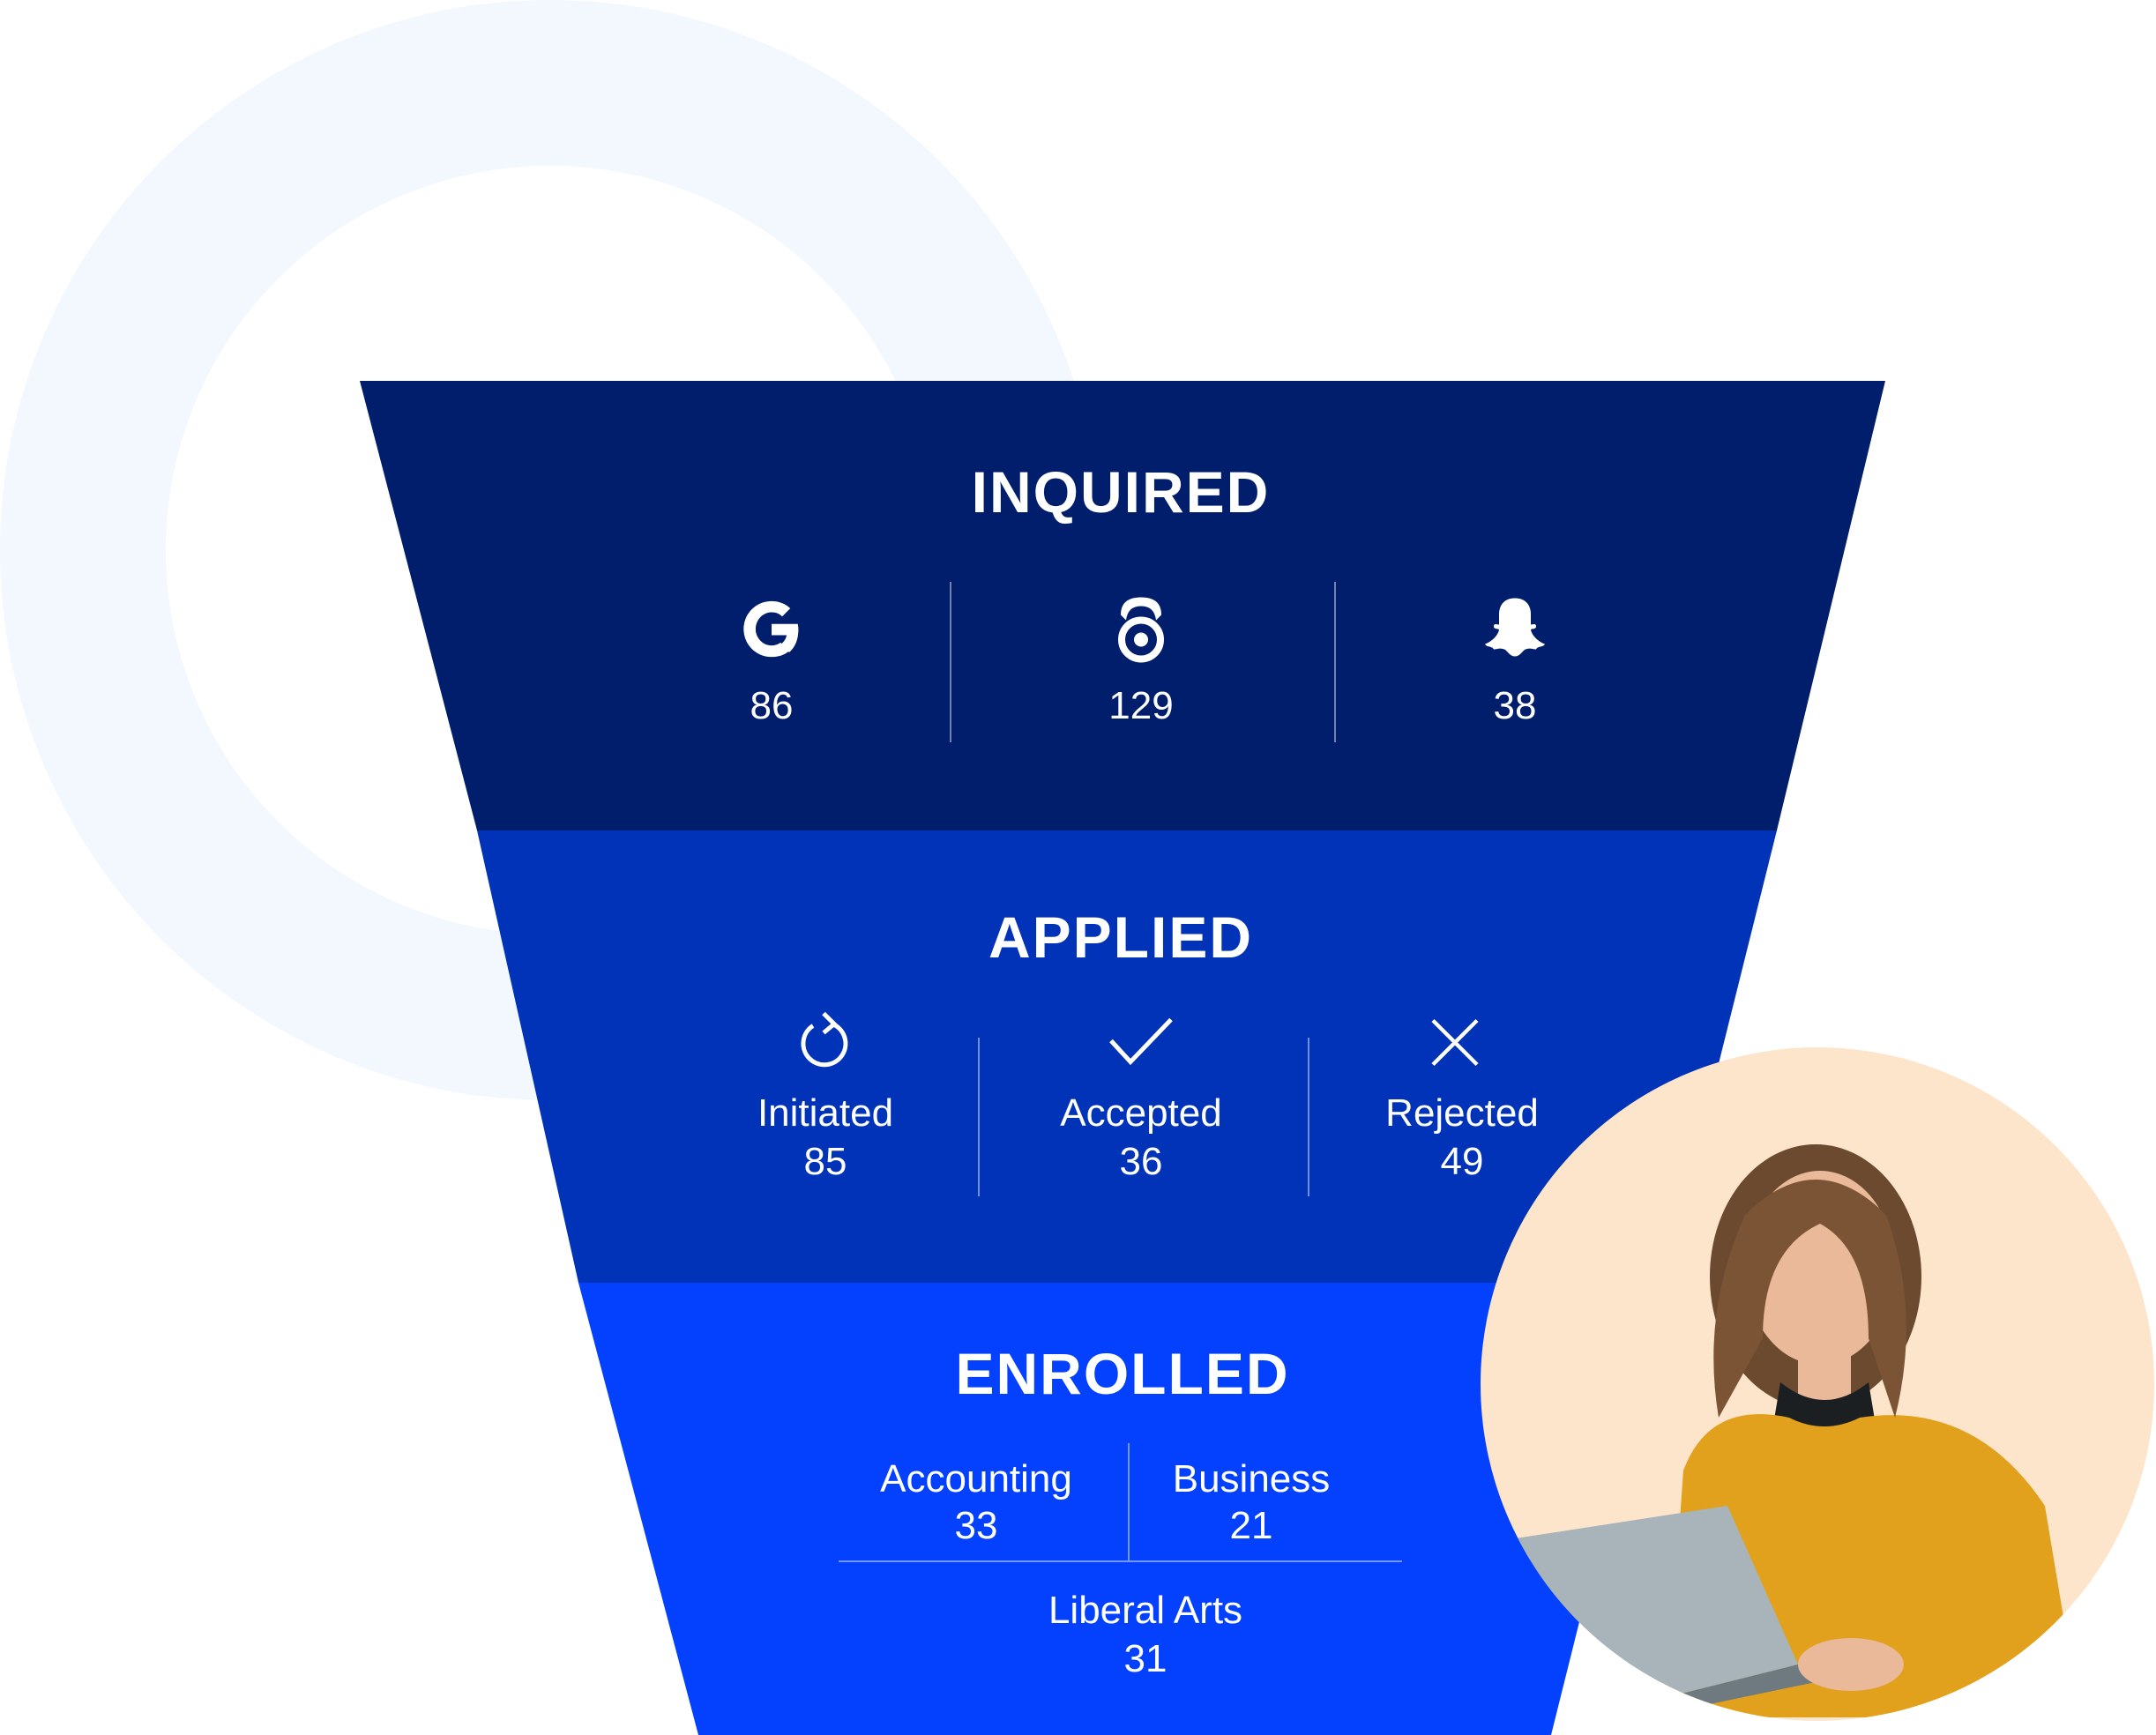  I want to click on status-count: 36, so click(1141, 1161).